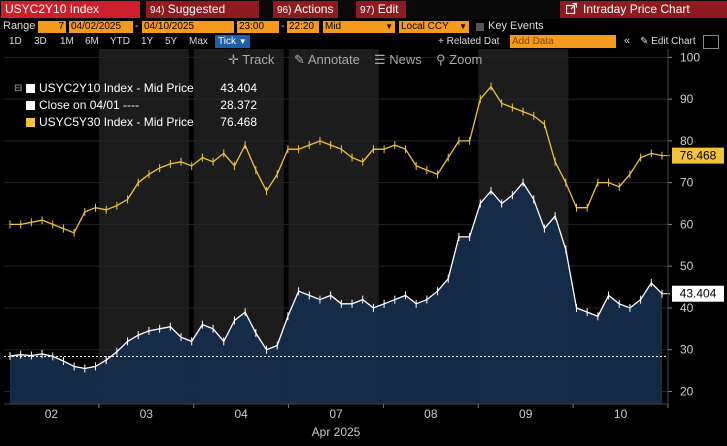 Image resolution: width=727 pixels, height=446 pixels. I want to click on news-label: News, so click(405, 59).